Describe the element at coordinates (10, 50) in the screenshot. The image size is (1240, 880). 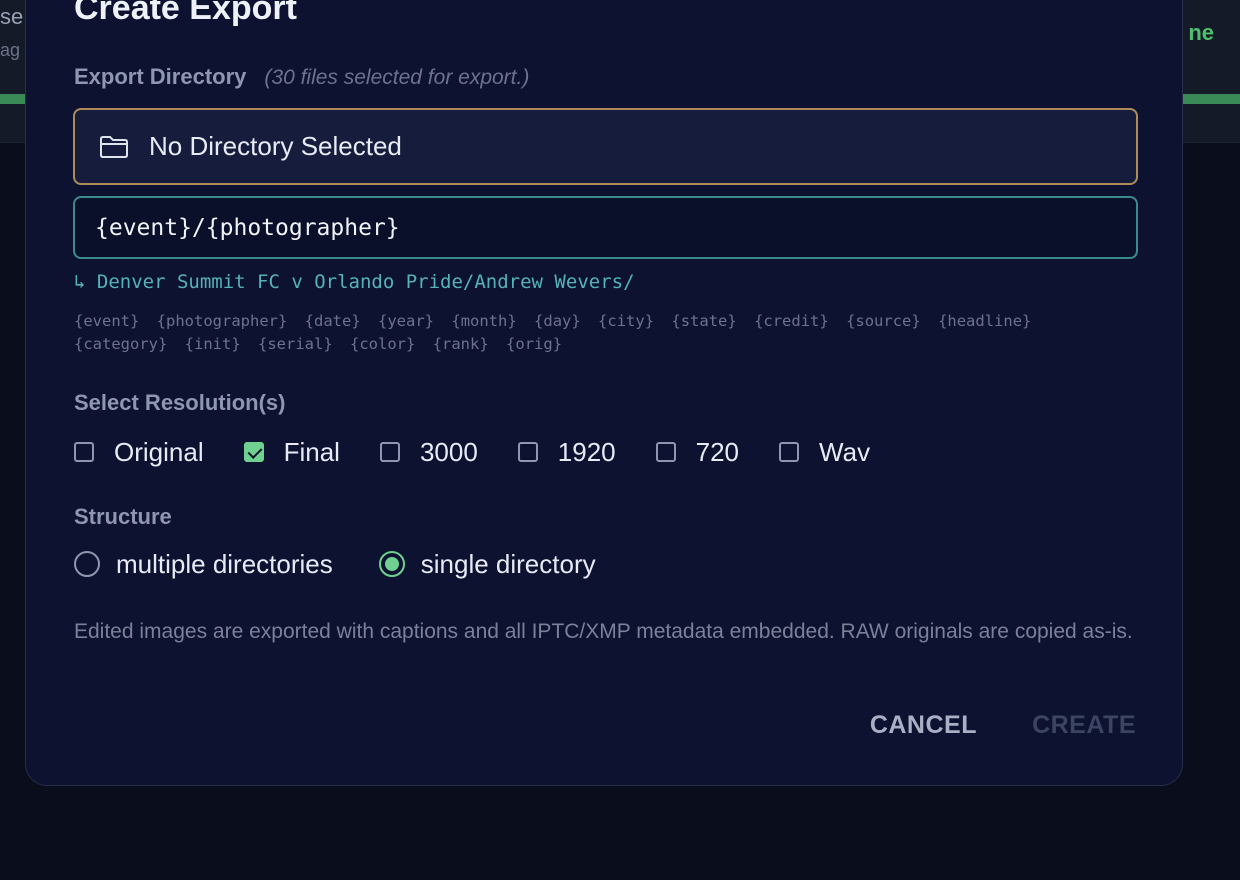
I see `background-text-fragment: ag` at that location.